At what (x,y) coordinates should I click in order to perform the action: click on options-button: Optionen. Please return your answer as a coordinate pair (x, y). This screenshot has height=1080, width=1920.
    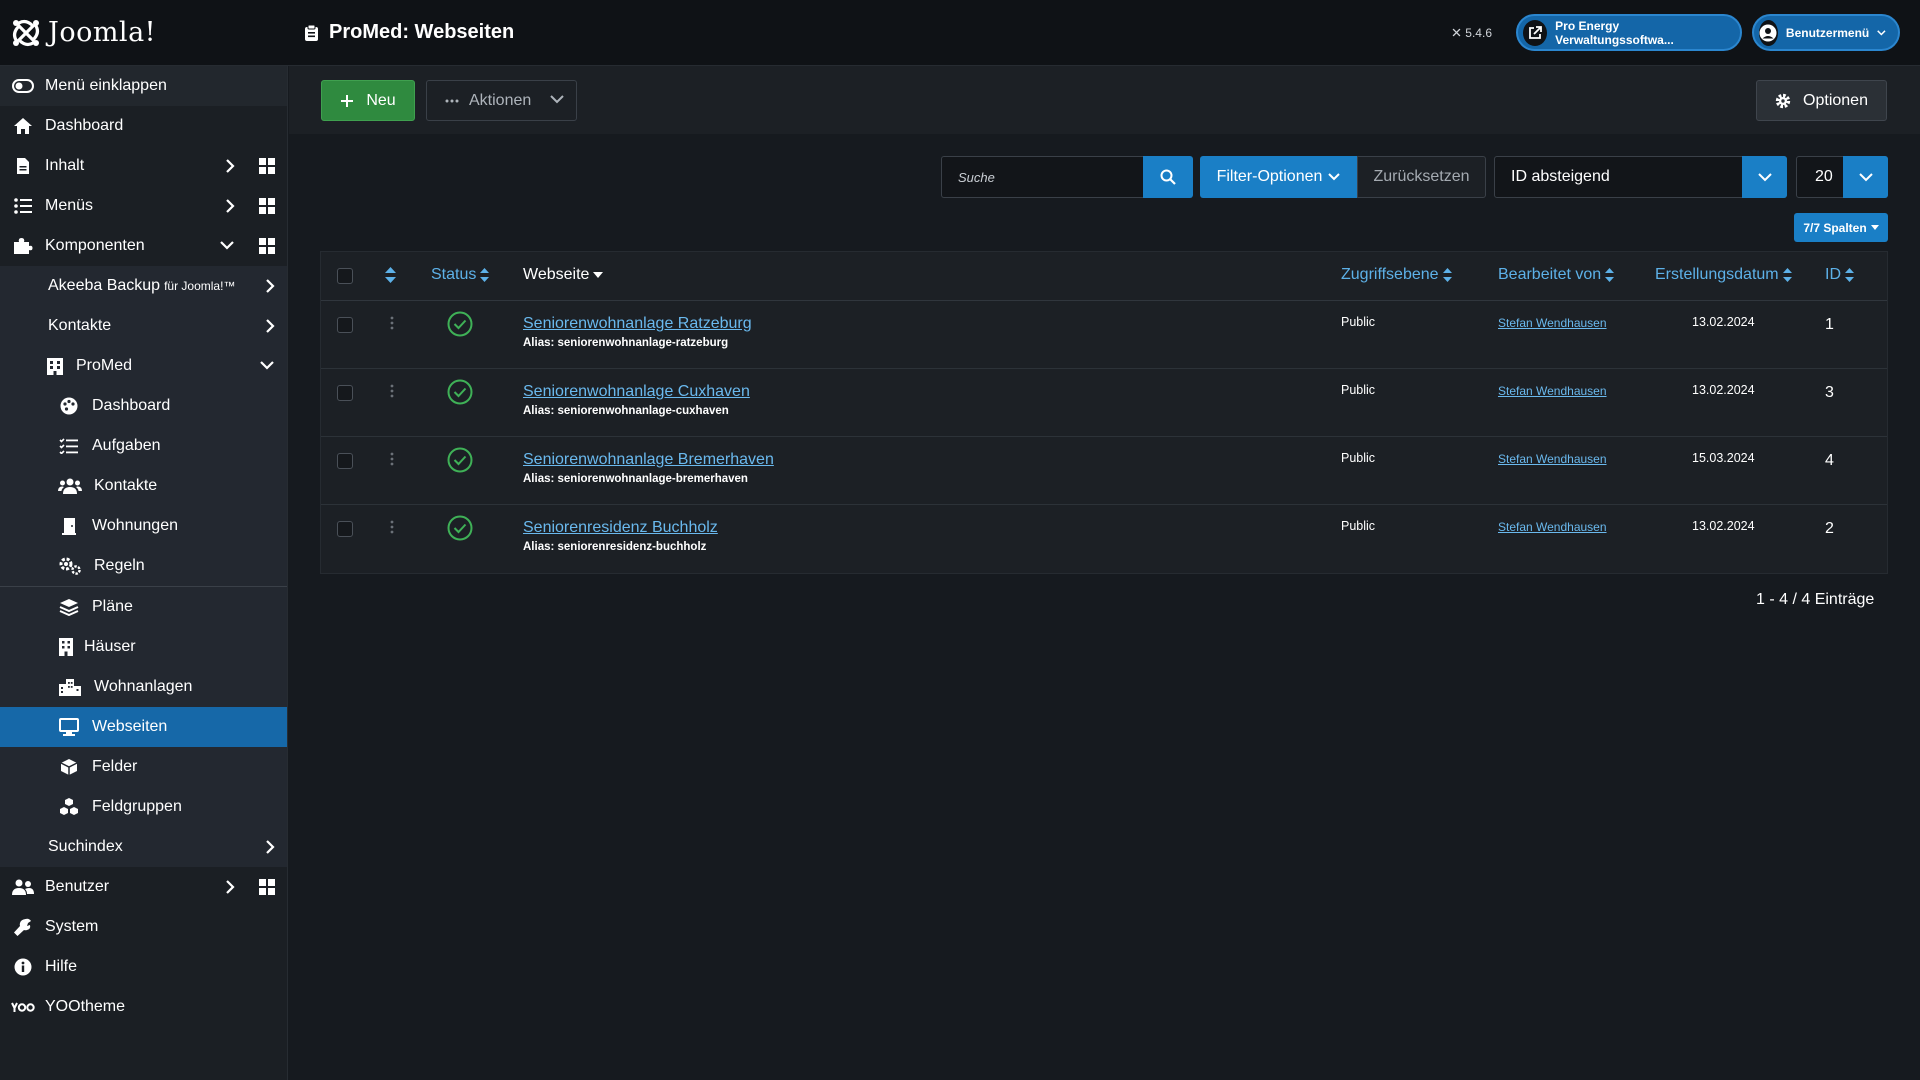
    Looking at the image, I should click on (1821, 100).